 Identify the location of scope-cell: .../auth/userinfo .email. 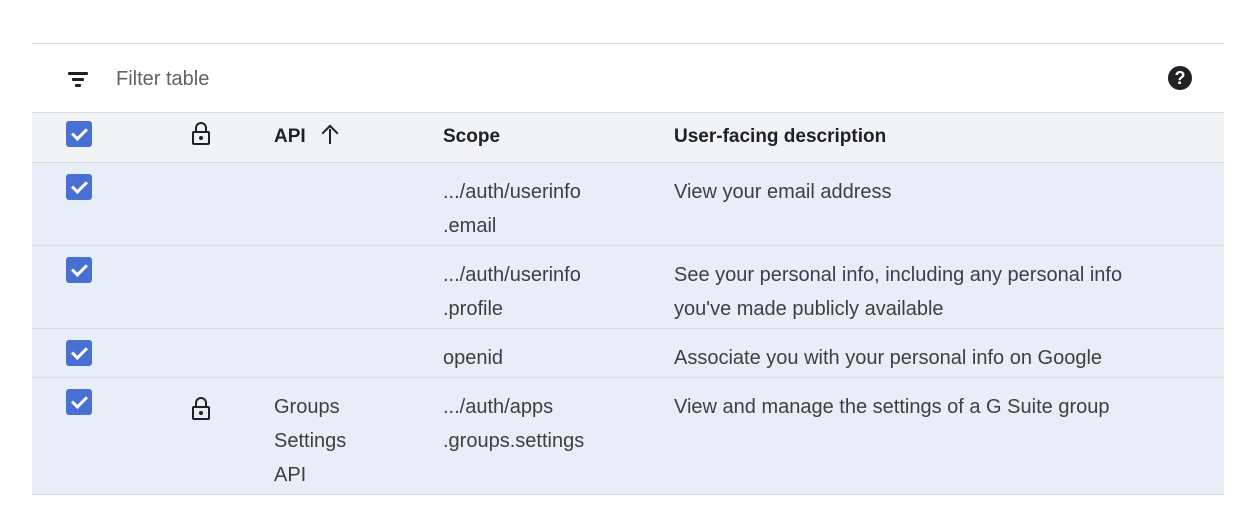
(558, 203).